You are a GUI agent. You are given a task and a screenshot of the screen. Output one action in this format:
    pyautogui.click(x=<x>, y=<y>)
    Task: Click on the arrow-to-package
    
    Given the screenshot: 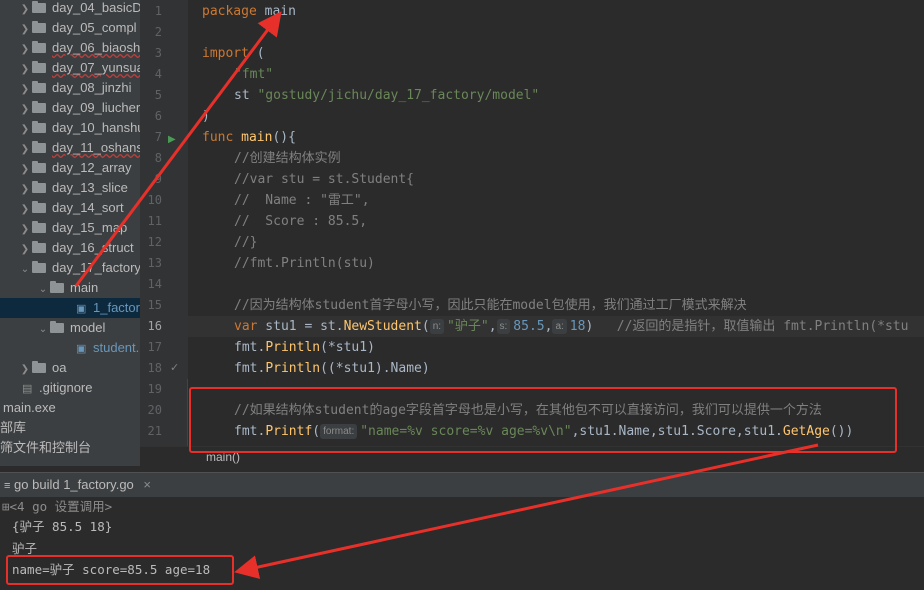 What is the action you would take?
    pyautogui.click(x=178, y=149)
    